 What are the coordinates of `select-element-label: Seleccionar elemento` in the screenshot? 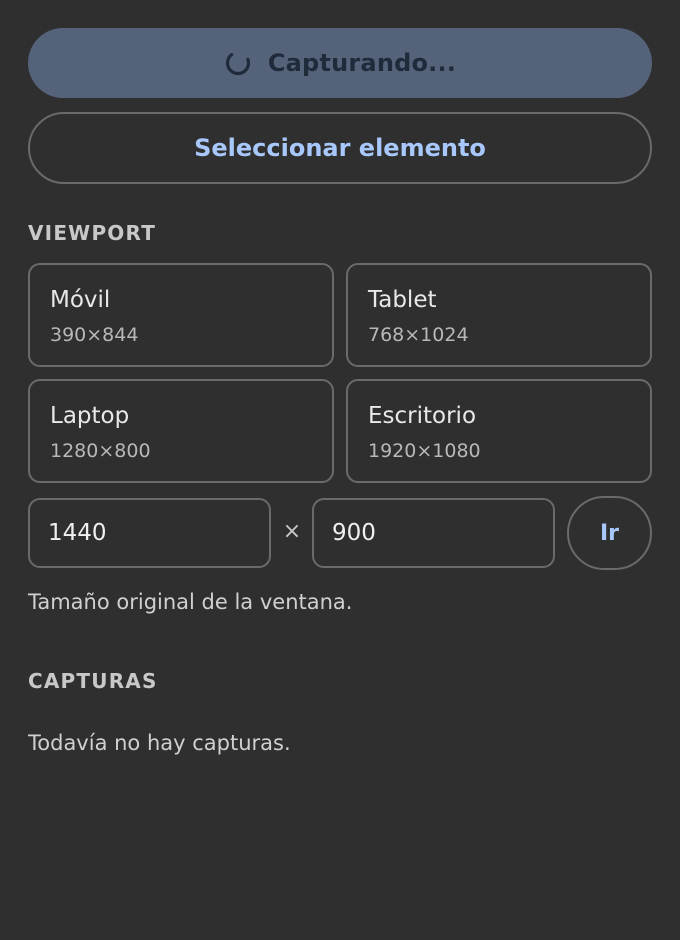 It's located at (340, 148).